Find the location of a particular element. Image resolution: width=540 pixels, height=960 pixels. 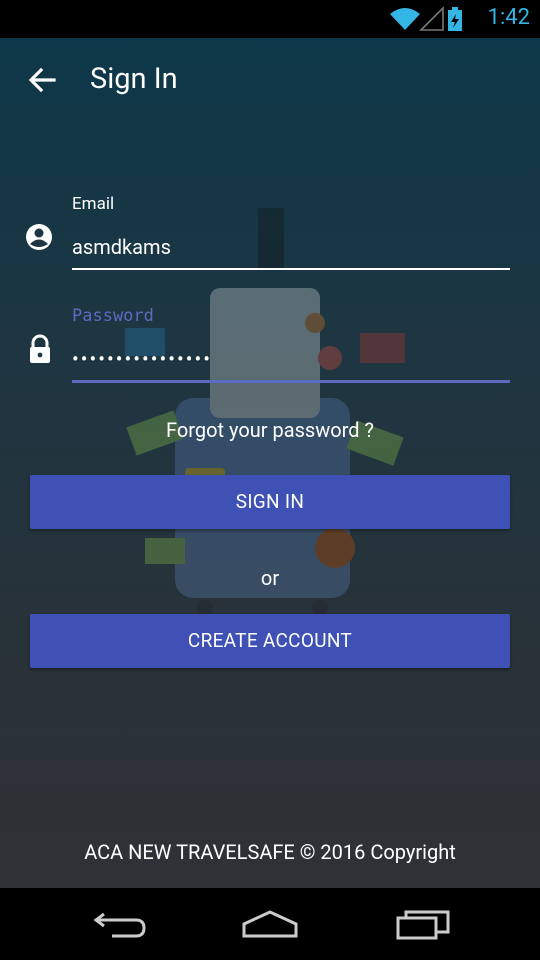

signal-icon is located at coordinates (431, 18).